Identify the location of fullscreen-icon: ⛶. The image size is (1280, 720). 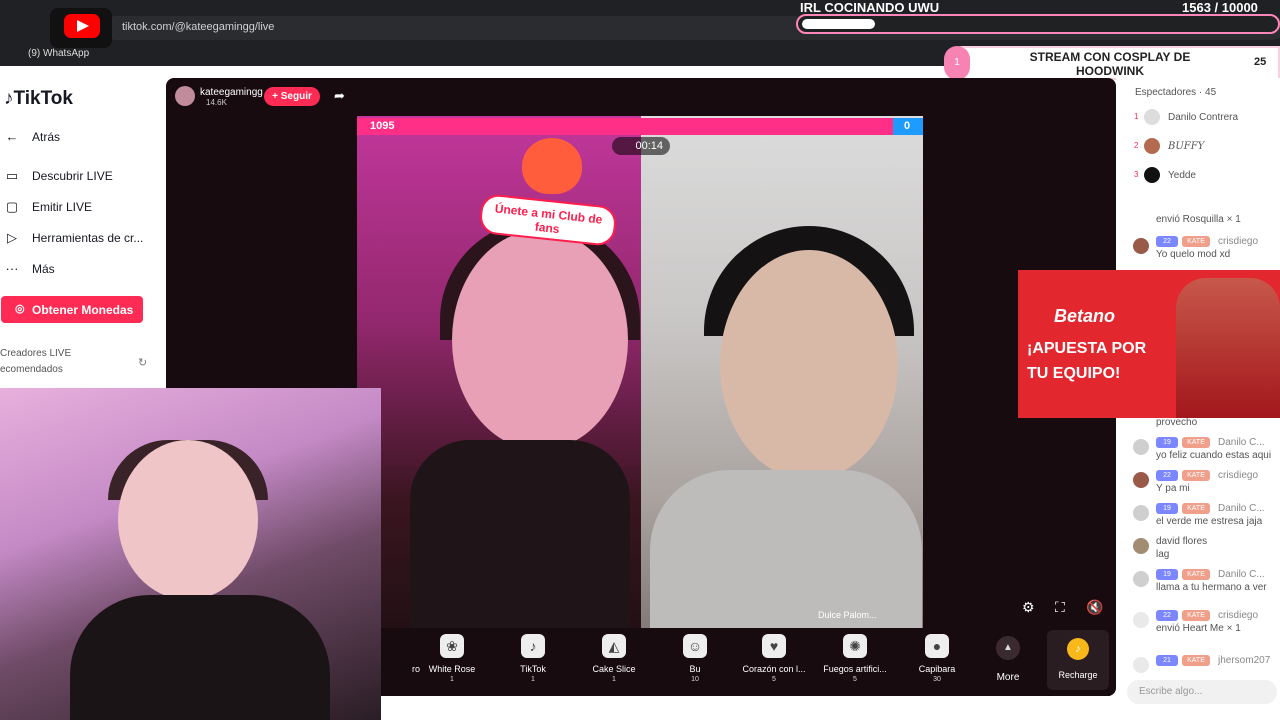
(1060, 607).